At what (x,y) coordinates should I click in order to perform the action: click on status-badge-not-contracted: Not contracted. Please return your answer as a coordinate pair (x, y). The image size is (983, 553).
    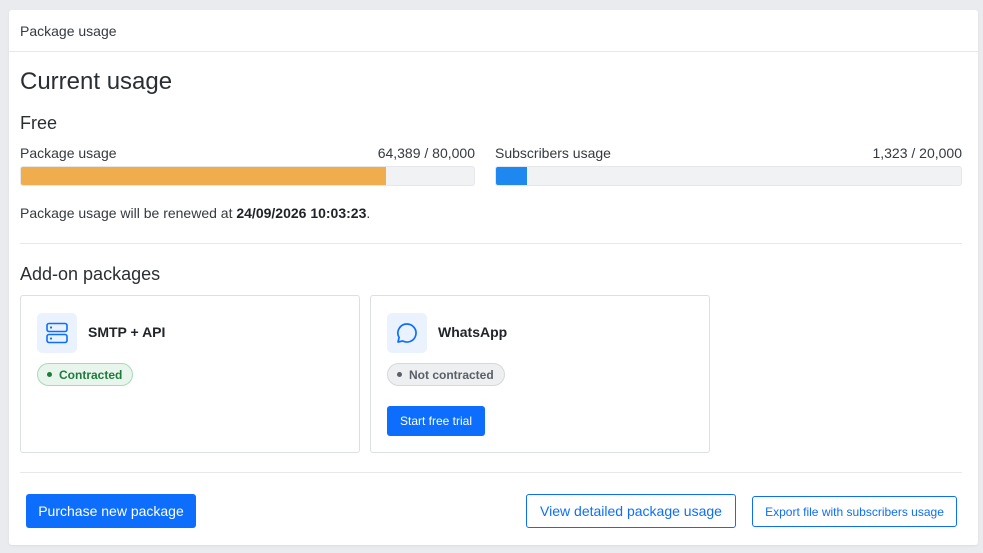
    Looking at the image, I should click on (446, 374).